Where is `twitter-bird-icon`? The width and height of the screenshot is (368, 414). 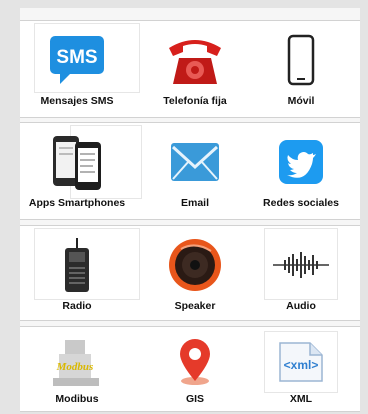 twitter-bird-icon is located at coordinates (301, 162).